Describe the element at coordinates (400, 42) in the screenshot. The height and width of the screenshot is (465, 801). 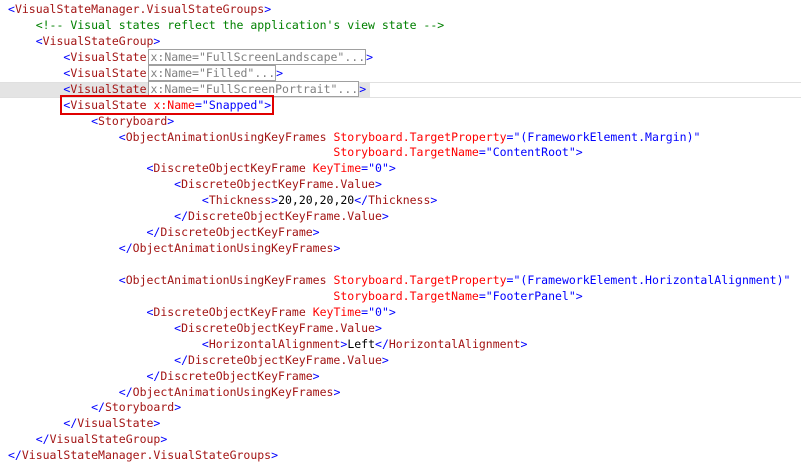
I see `code-line: <VisualStateGroup>` at that location.